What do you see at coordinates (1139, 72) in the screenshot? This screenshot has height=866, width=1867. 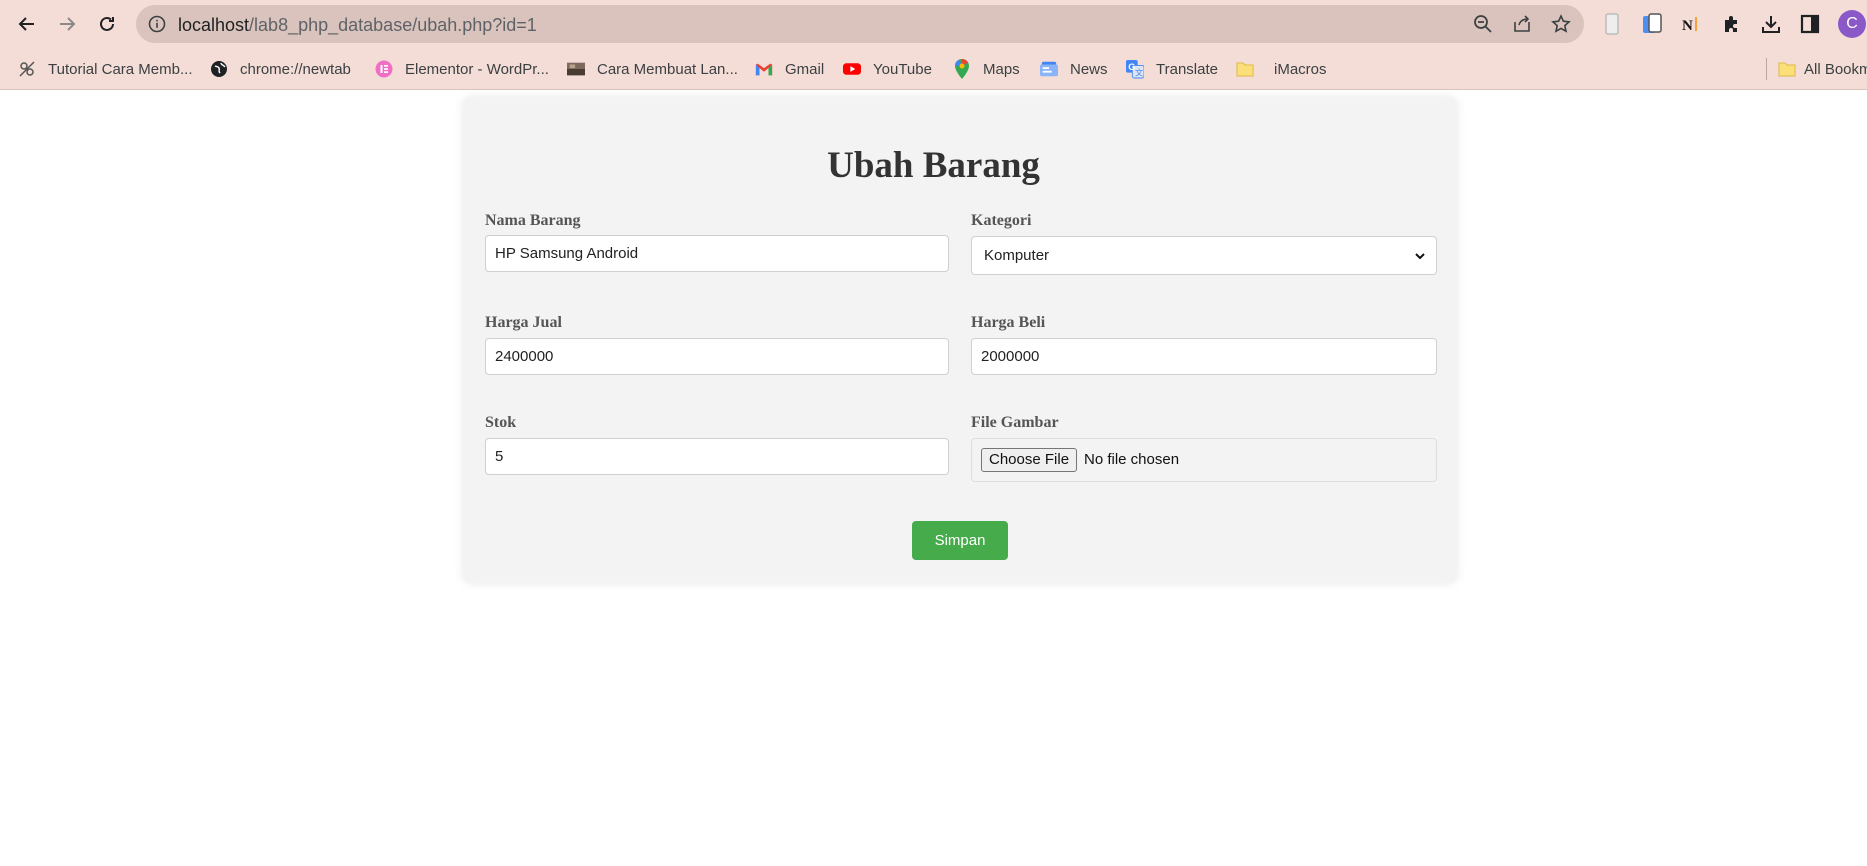 I see `svg-text: 文` at bounding box center [1139, 72].